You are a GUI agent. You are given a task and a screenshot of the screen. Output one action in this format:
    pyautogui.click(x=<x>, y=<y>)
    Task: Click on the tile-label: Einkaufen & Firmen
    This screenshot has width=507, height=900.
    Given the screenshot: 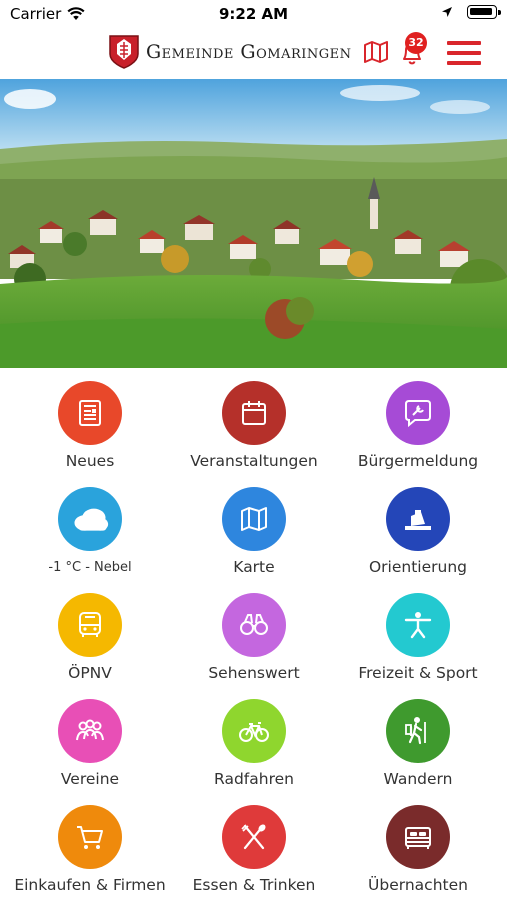 What is the action you would take?
    pyautogui.click(x=90, y=885)
    